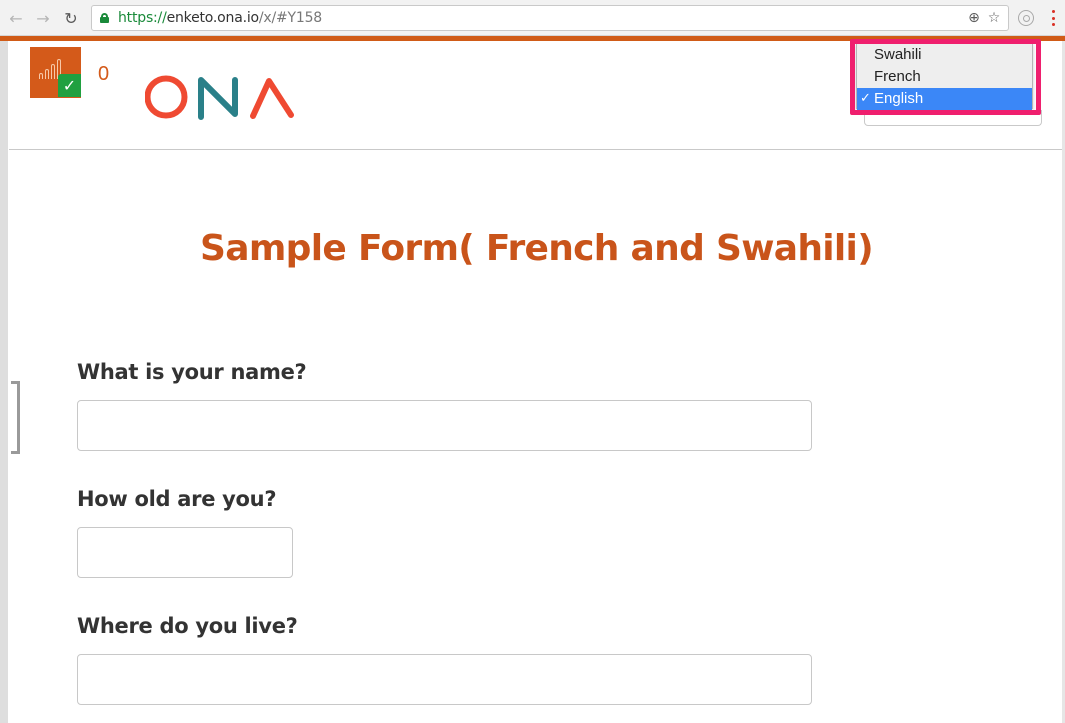 The width and height of the screenshot is (1065, 723). What do you see at coordinates (444, 425) in the screenshot?
I see `name-input` at bounding box center [444, 425].